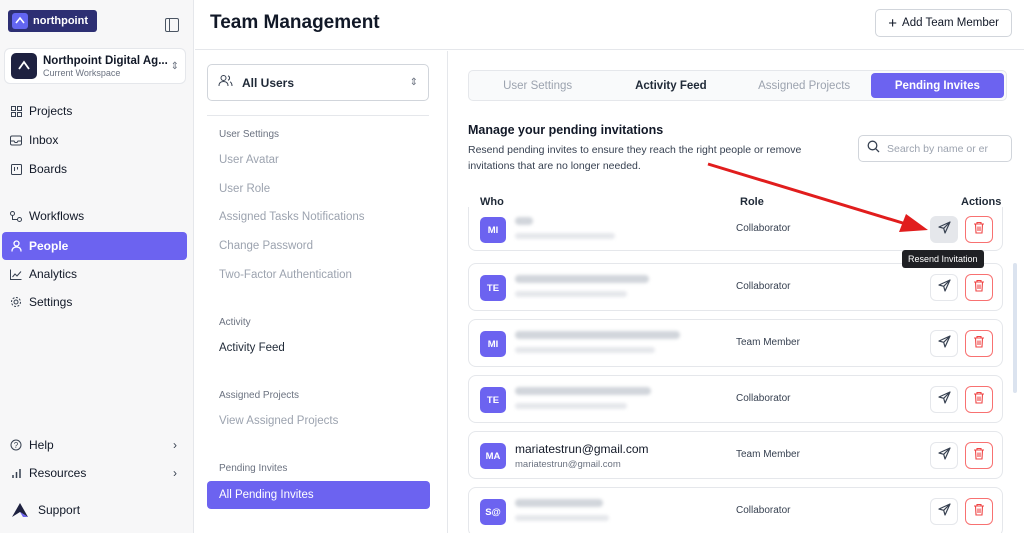 Image resolution: width=1024 pixels, height=533 pixels. I want to click on divider, so click(318, 115).